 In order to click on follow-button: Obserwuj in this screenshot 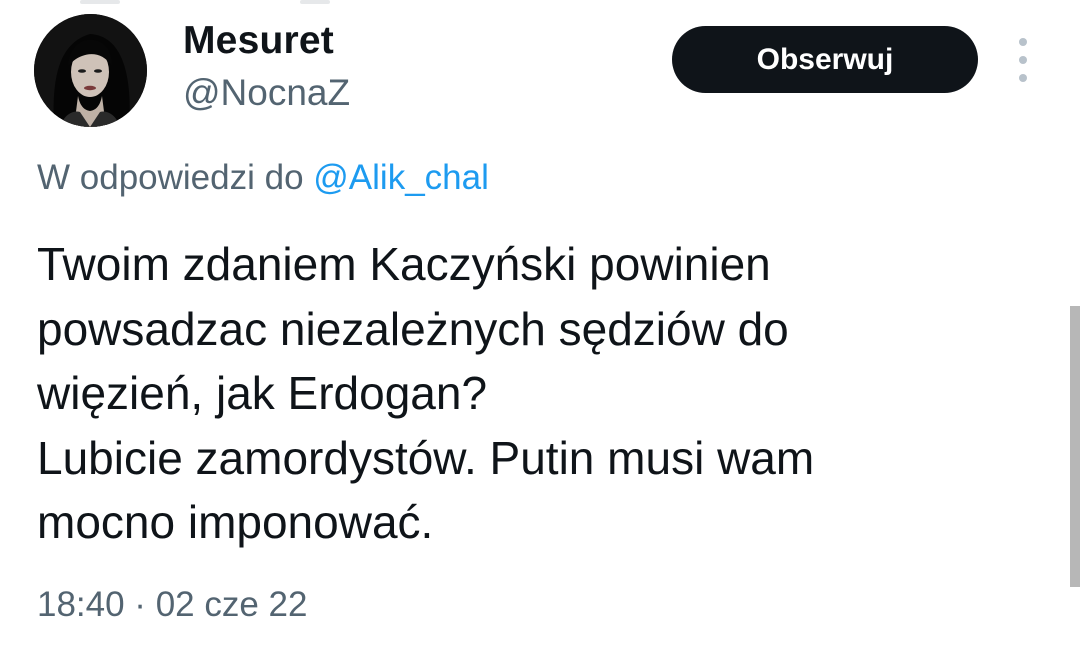, I will do `click(825, 59)`.